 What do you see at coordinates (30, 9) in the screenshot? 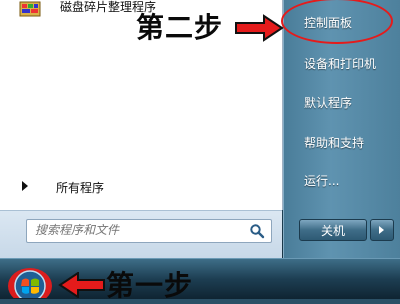
I see `disk-defrag-icon` at bounding box center [30, 9].